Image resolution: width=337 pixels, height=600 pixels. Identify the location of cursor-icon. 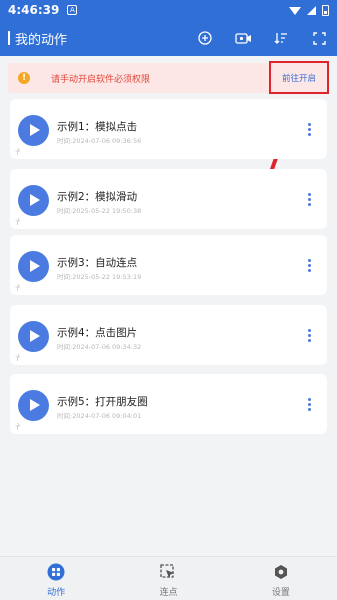
(168, 572).